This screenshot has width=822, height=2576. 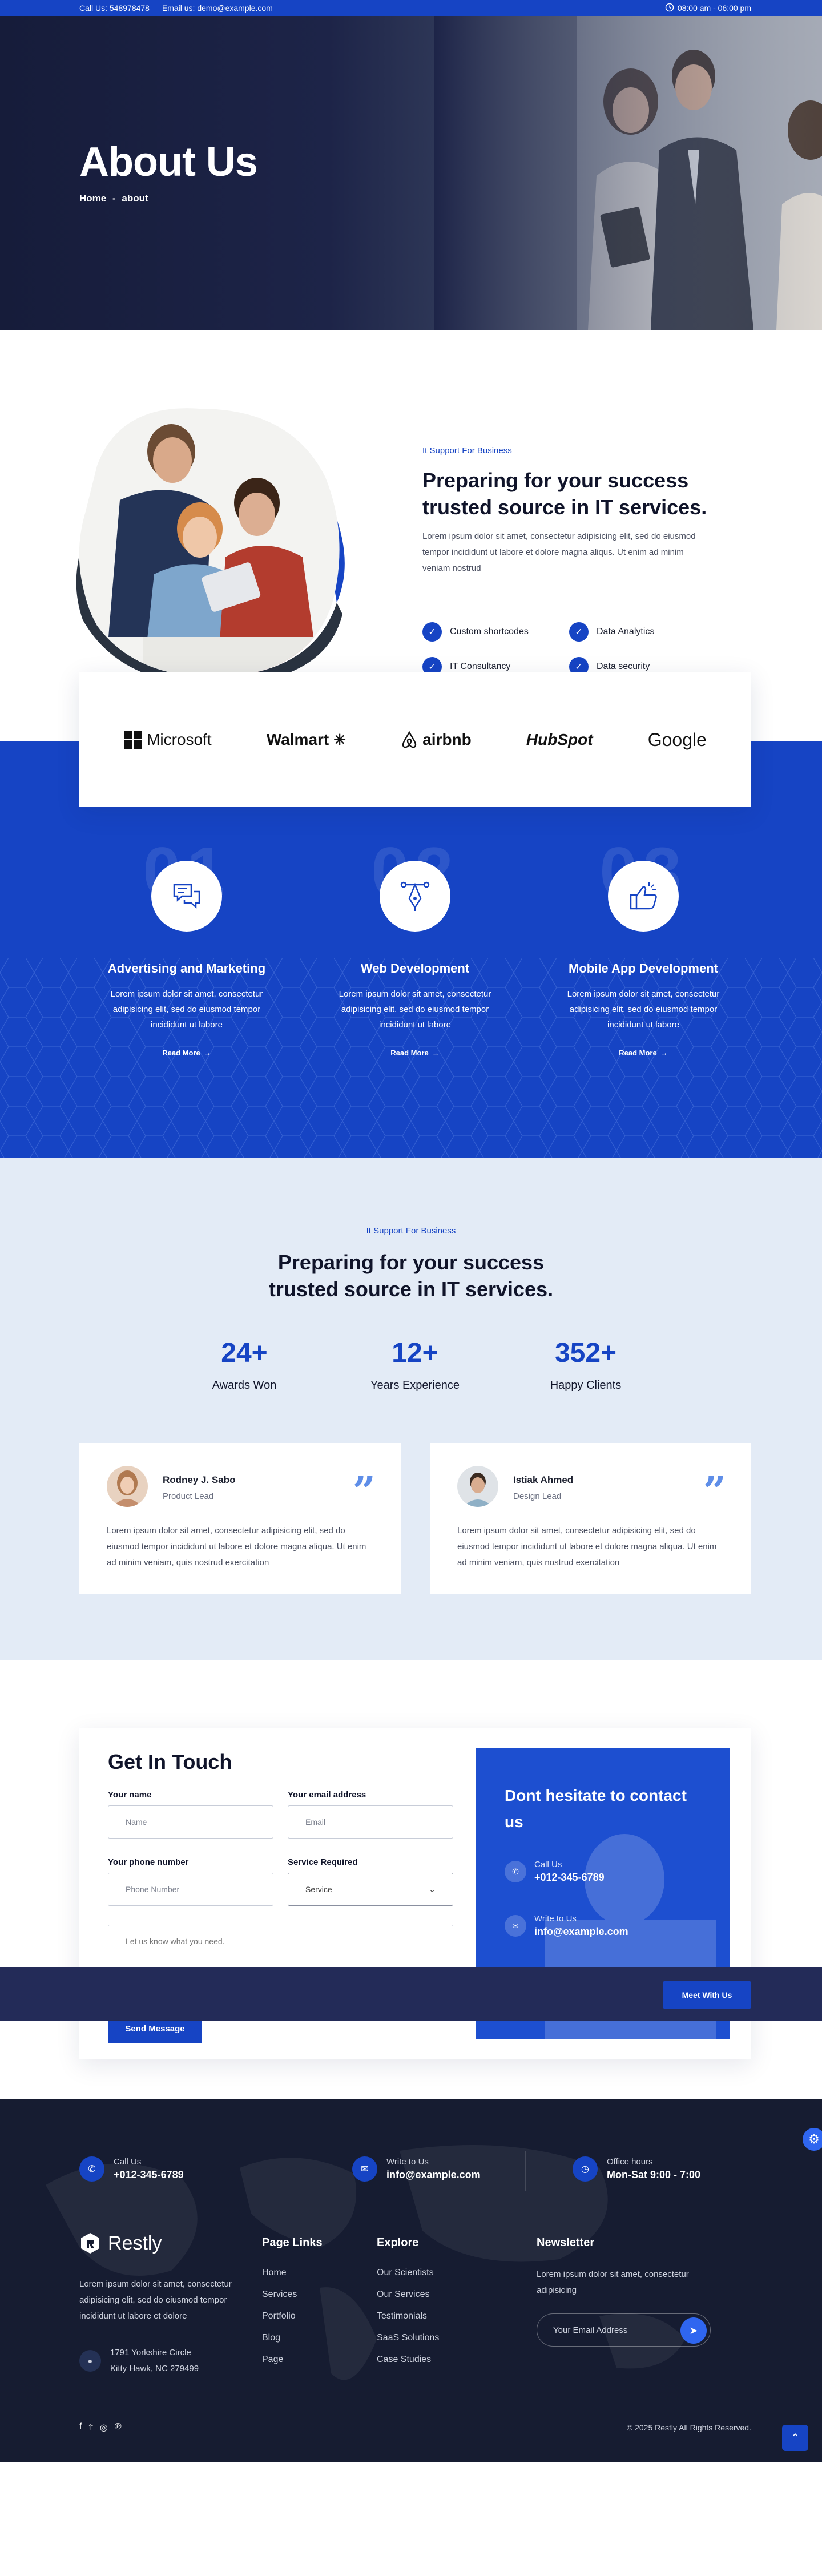 What do you see at coordinates (190, 1822) in the screenshot?
I see `name-input` at bounding box center [190, 1822].